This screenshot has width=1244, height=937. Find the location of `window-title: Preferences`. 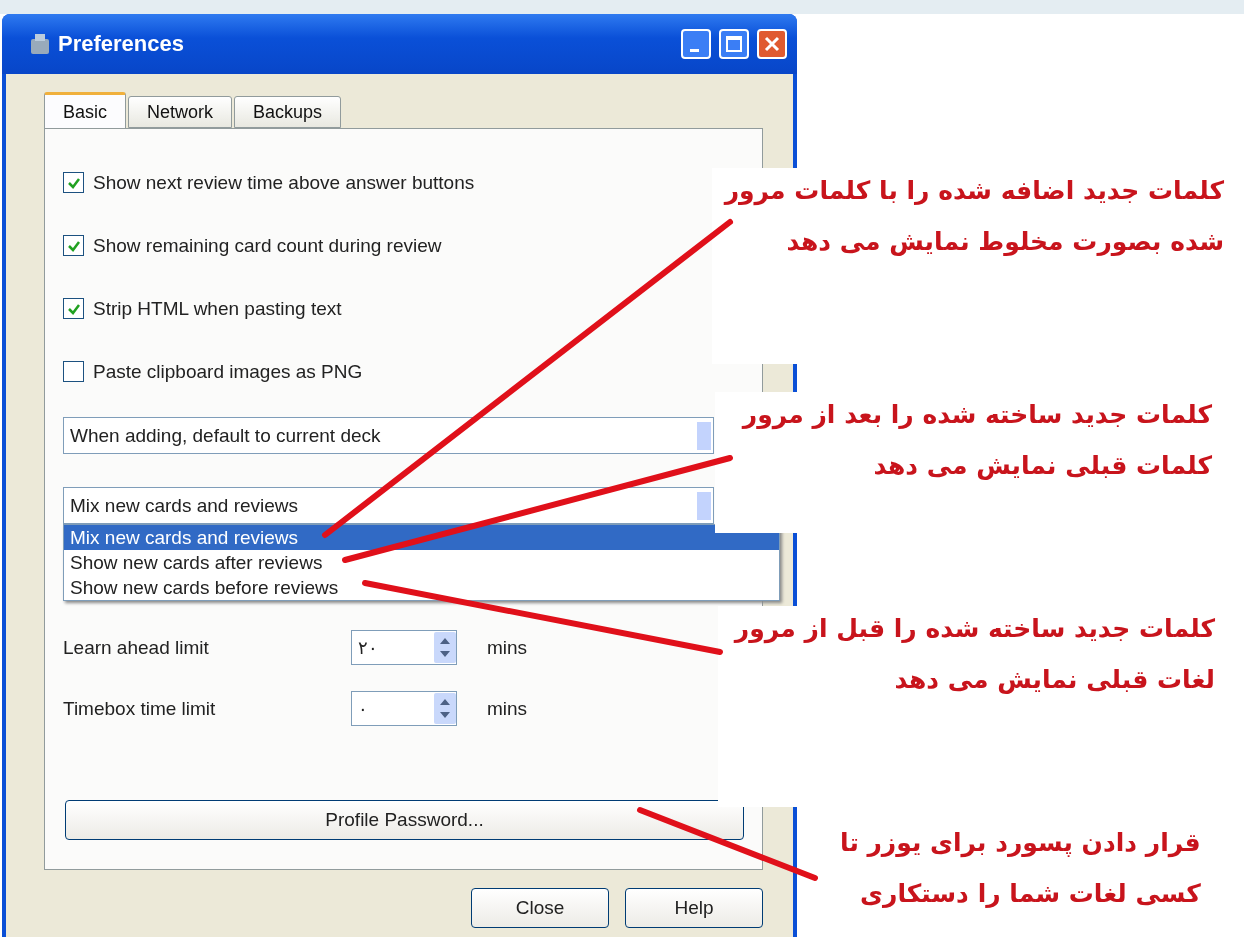

window-title: Preferences is located at coordinates (121, 44).